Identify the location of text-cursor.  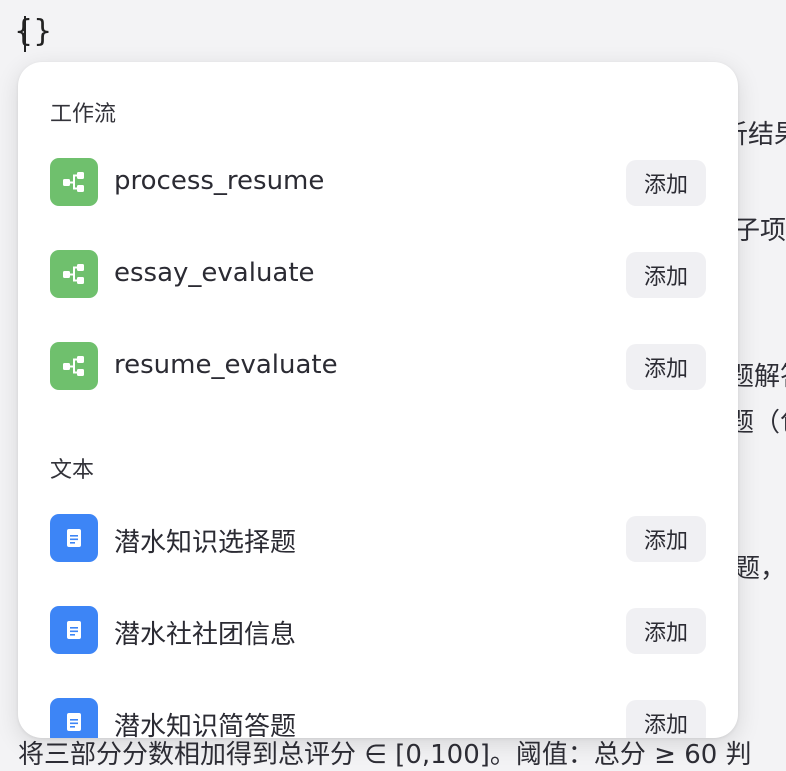
(25, 34).